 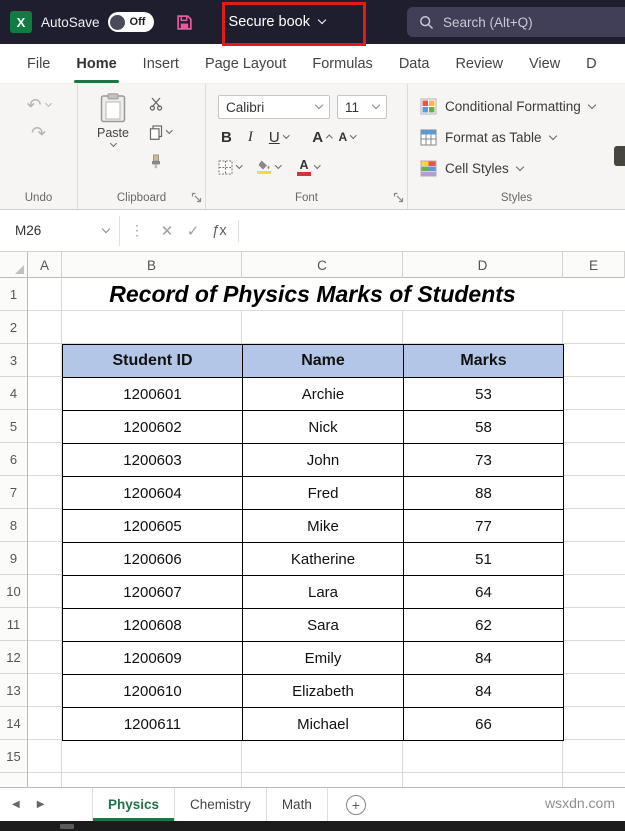 I want to click on sheet-nav-right-icon: ▶, so click(x=41, y=804).